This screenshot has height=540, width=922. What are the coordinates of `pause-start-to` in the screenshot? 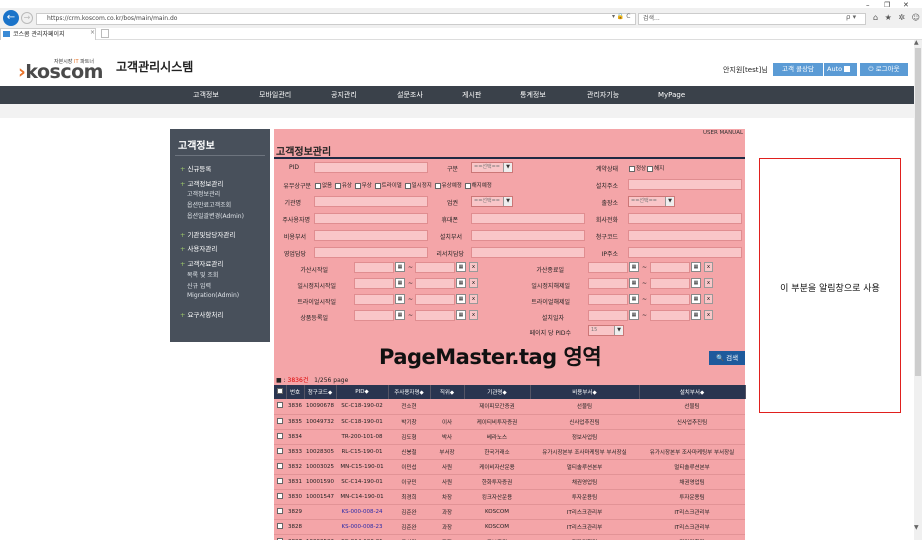 It's located at (435, 283).